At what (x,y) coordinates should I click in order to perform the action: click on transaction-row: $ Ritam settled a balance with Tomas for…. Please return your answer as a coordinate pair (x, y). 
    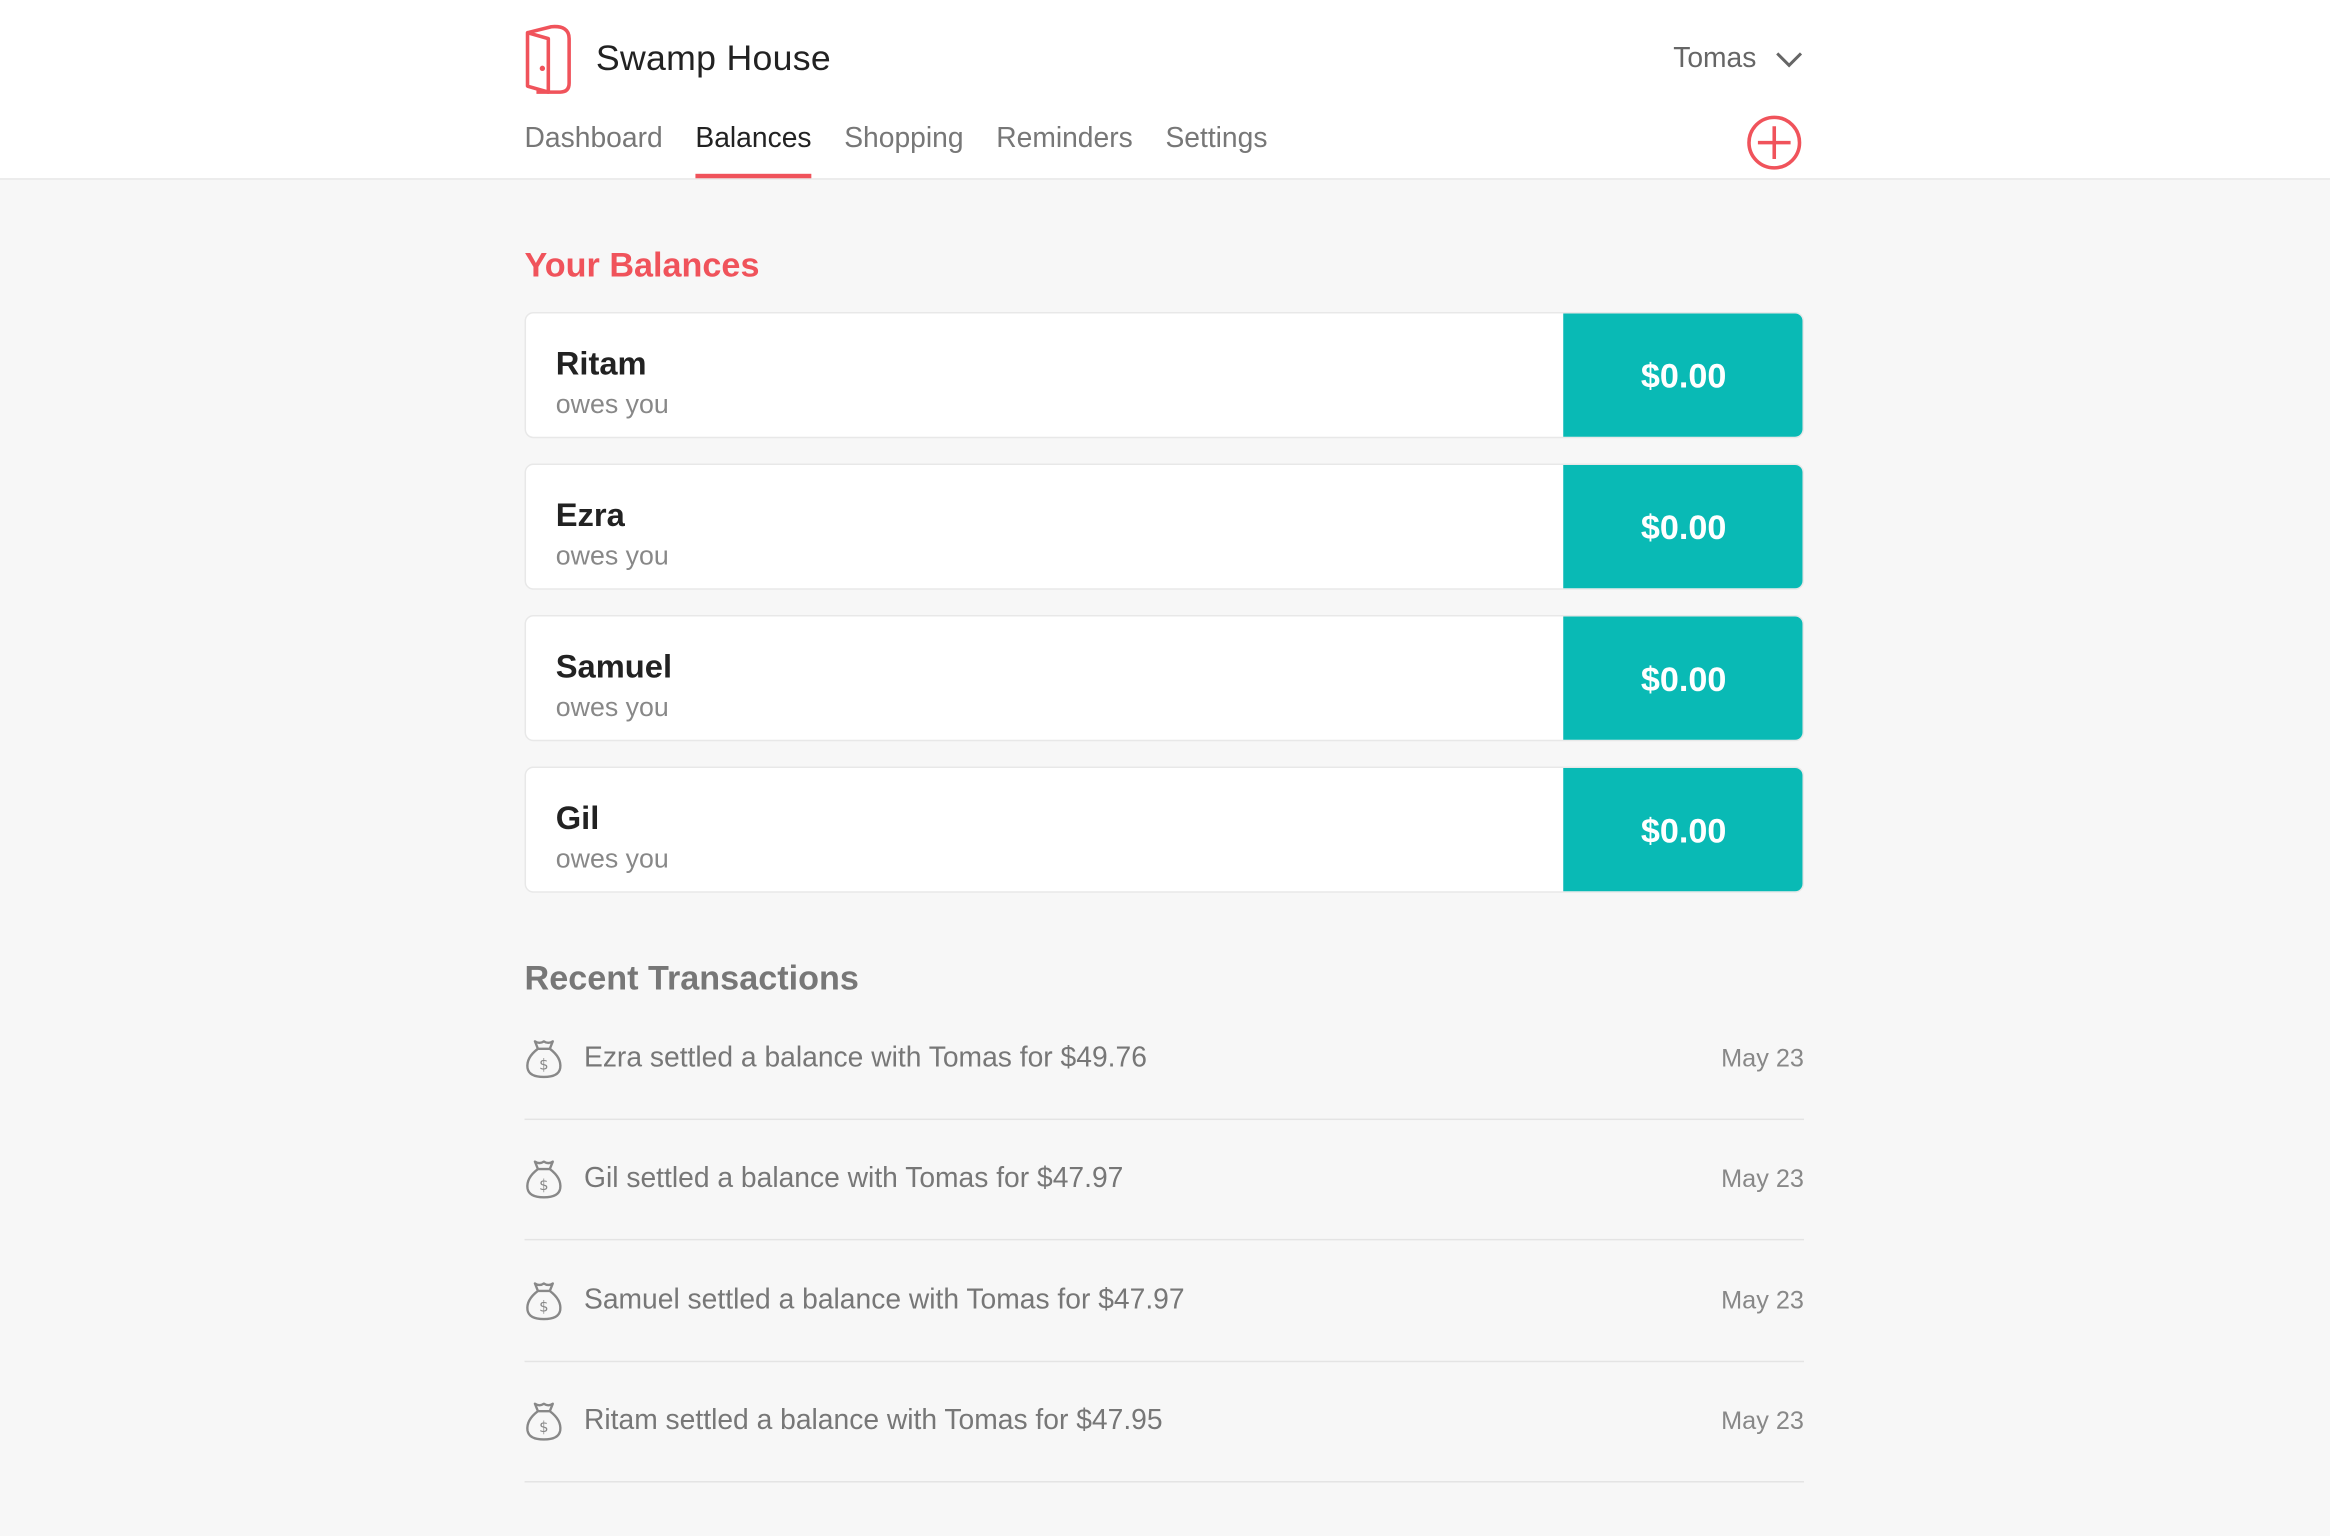
    Looking at the image, I should click on (1164, 1422).